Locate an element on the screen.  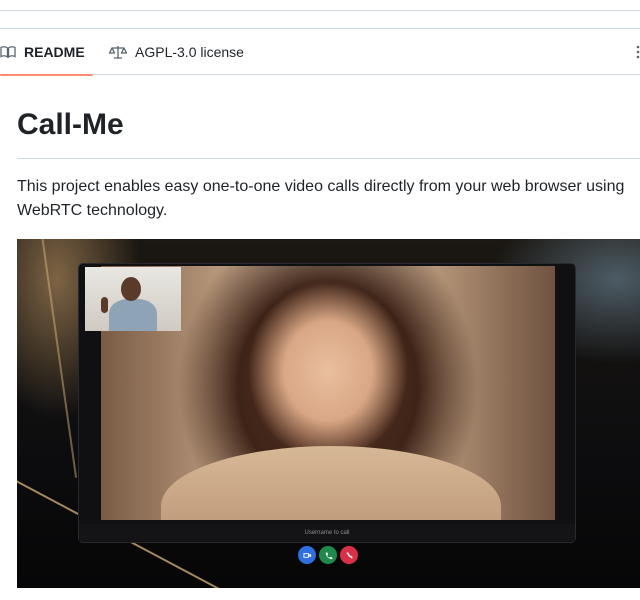
video-toggle-button is located at coordinates (307, 555).